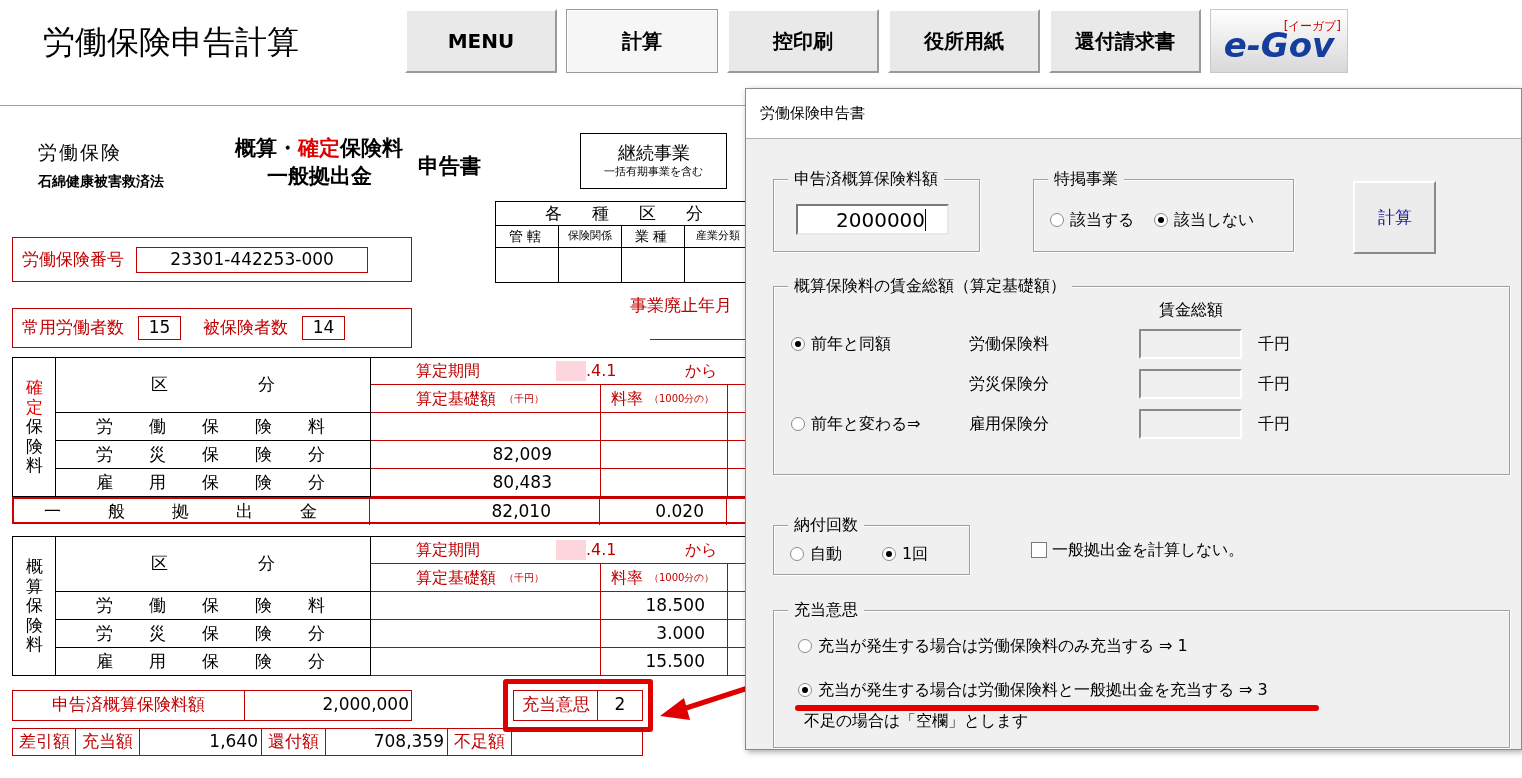 Image resolution: width=1522 pixels, height=778 pixels. I want to click on logo: [イーガブ] e-Gov, so click(1279, 41).